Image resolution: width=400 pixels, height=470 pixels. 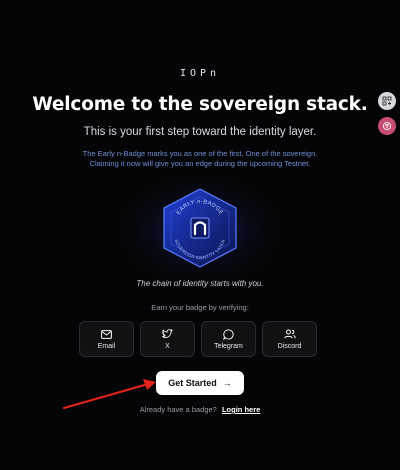 I want to click on mail-icon, so click(x=106, y=334).